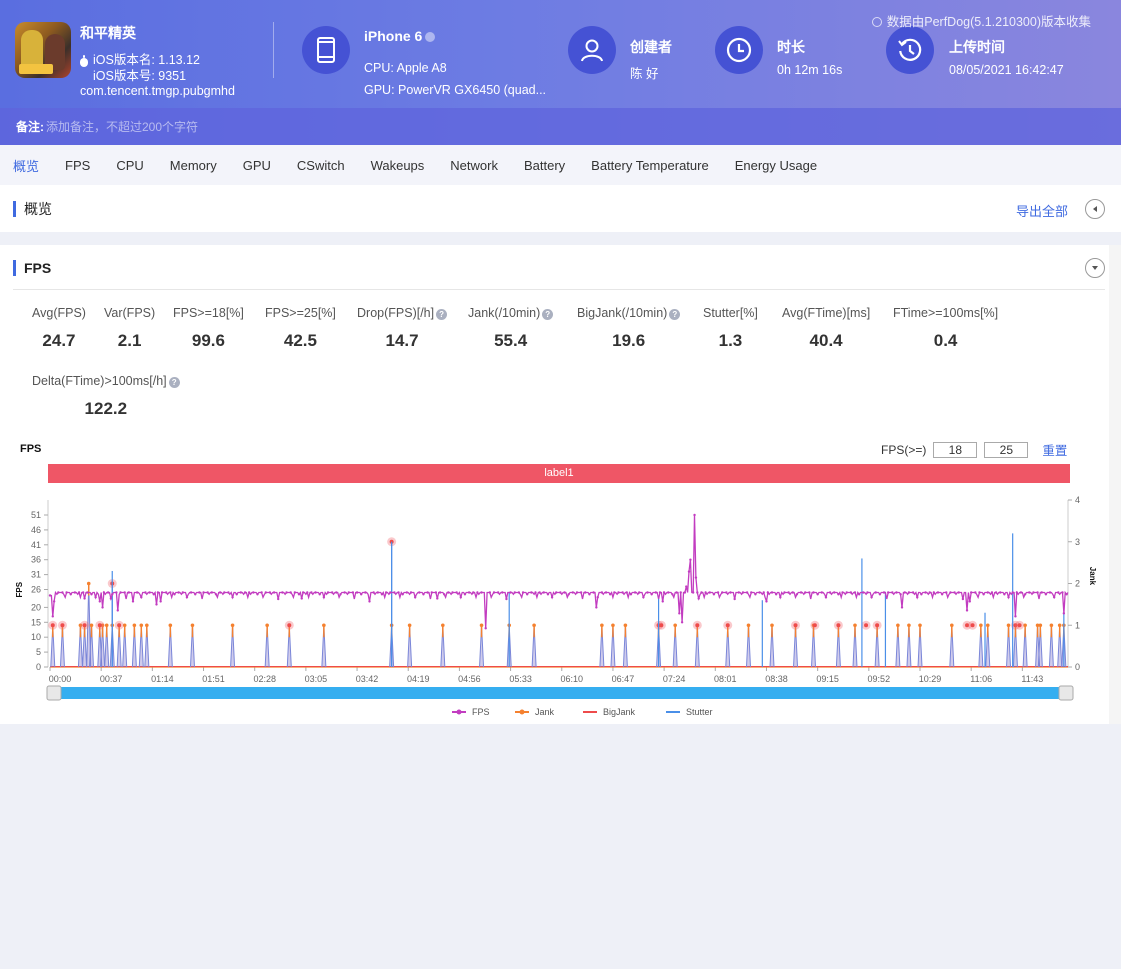  What do you see at coordinates (1054, 449) in the screenshot?
I see `reset-link: 重置` at bounding box center [1054, 449].